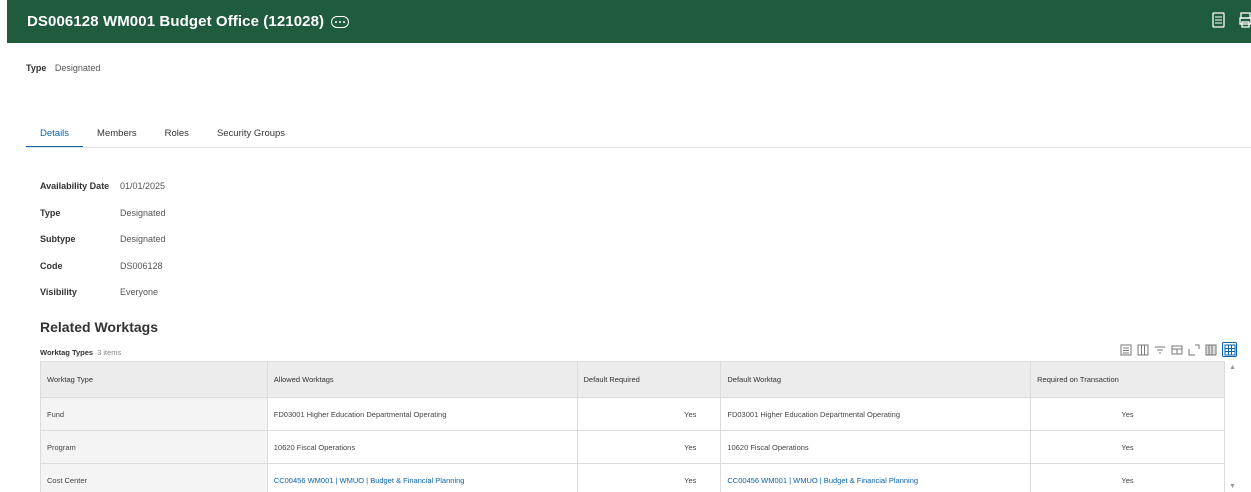 This screenshot has height=492, width=1251. I want to click on grid-scrollbar: ▲ ▼, so click(1234, 426).